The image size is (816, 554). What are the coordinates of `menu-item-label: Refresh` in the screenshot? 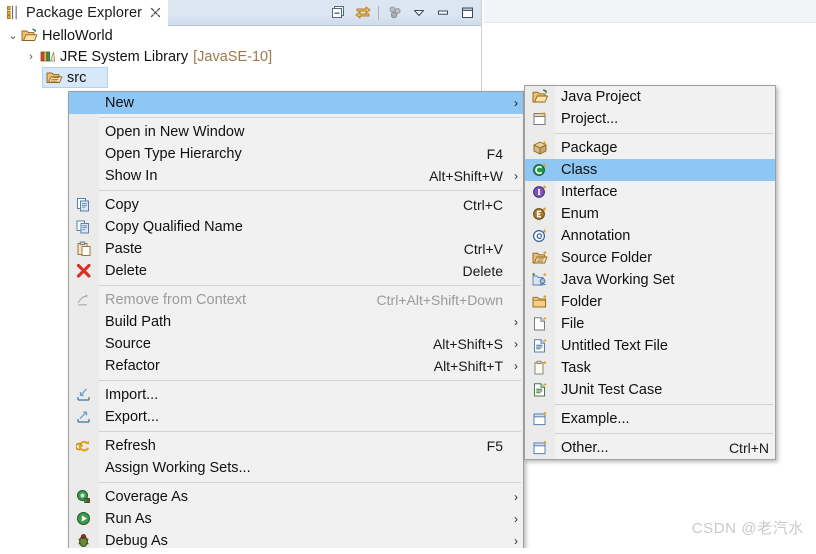 It's located at (130, 446).